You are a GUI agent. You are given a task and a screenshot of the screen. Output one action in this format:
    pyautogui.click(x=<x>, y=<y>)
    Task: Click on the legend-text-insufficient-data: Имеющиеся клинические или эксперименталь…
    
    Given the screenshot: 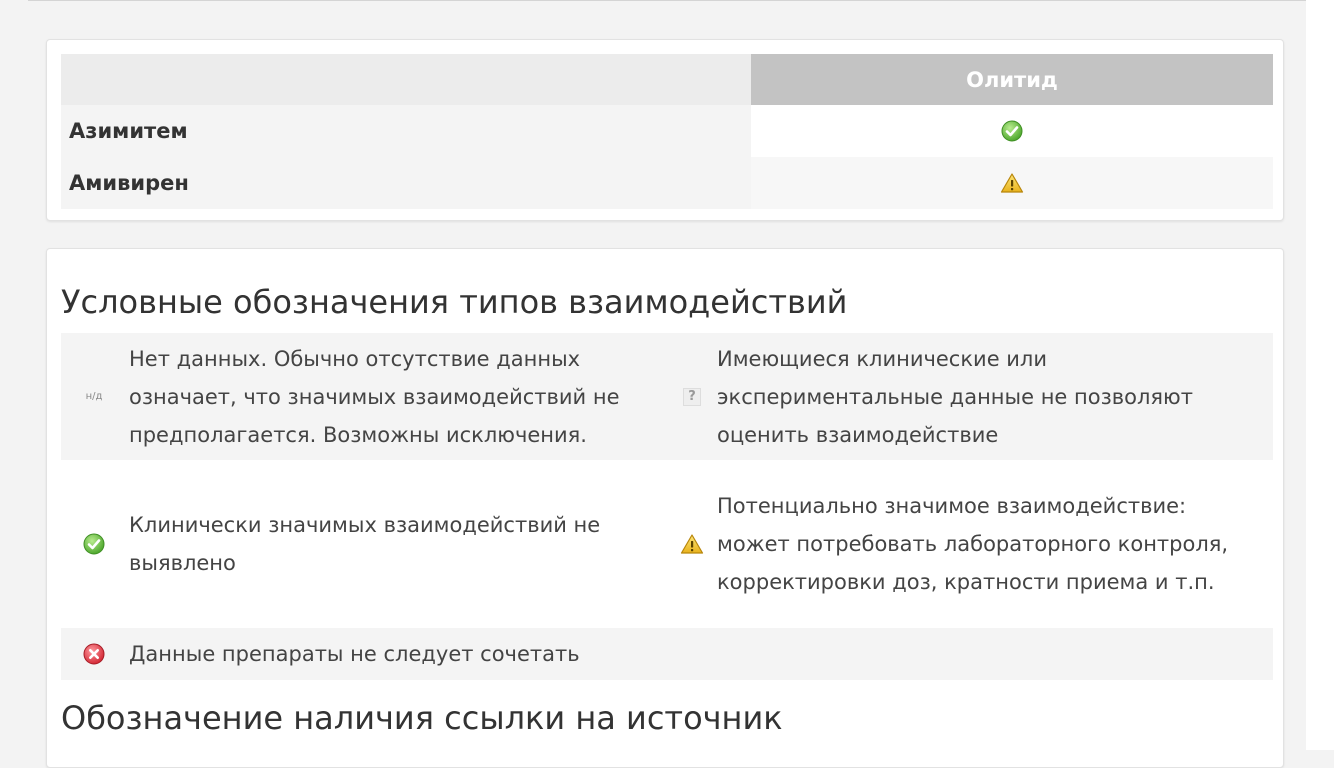 What is the action you would take?
    pyautogui.click(x=955, y=396)
    